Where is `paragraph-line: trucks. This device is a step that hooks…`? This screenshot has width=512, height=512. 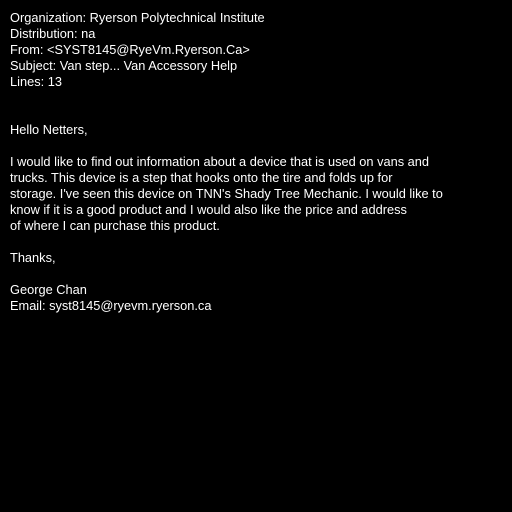
paragraph-line: trucks. This device is a step that hooks… is located at coordinates (201, 177).